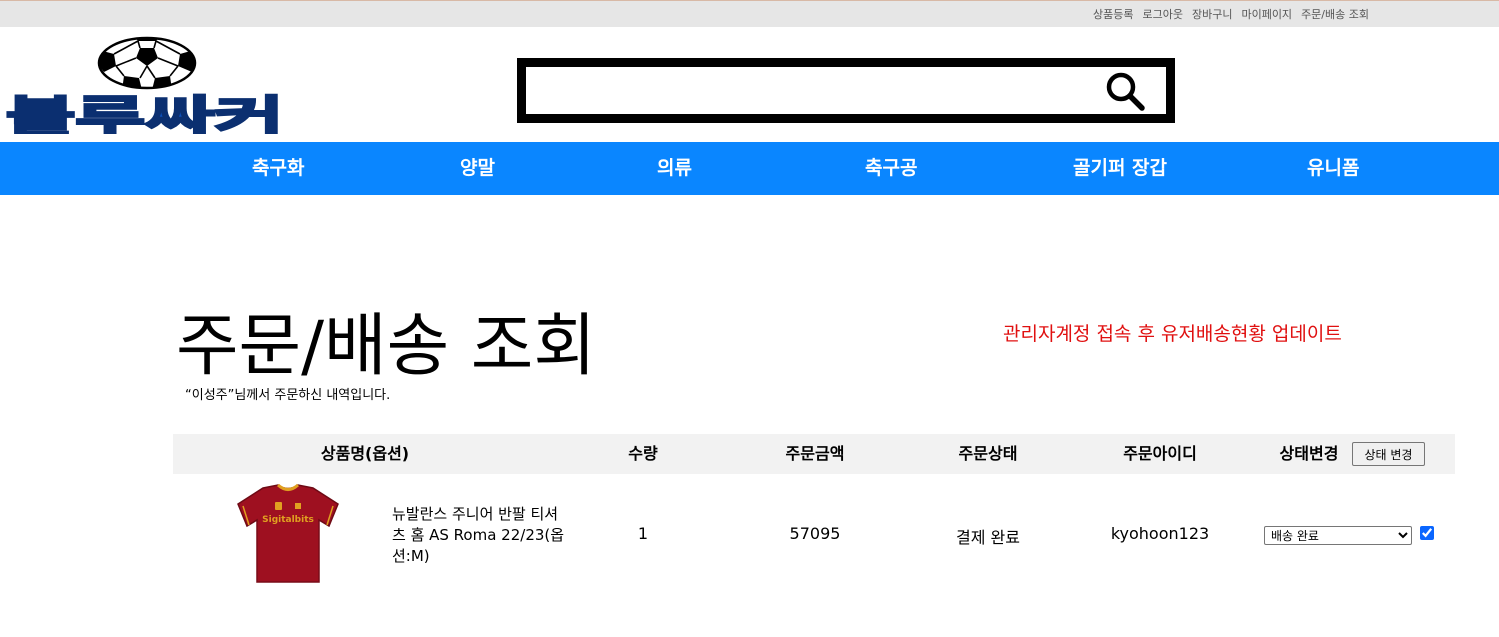 The width and height of the screenshot is (1499, 637). I want to click on site-logo: 블루싸커, so click(145, 90).